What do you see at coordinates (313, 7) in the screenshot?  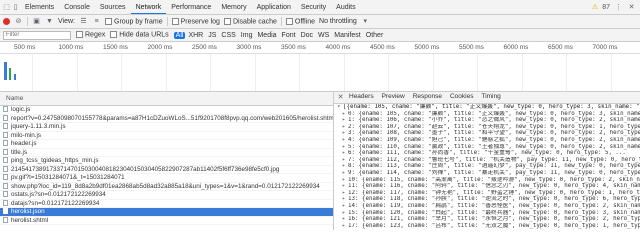 I see `tab-security: Security` at bounding box center [313, 7].